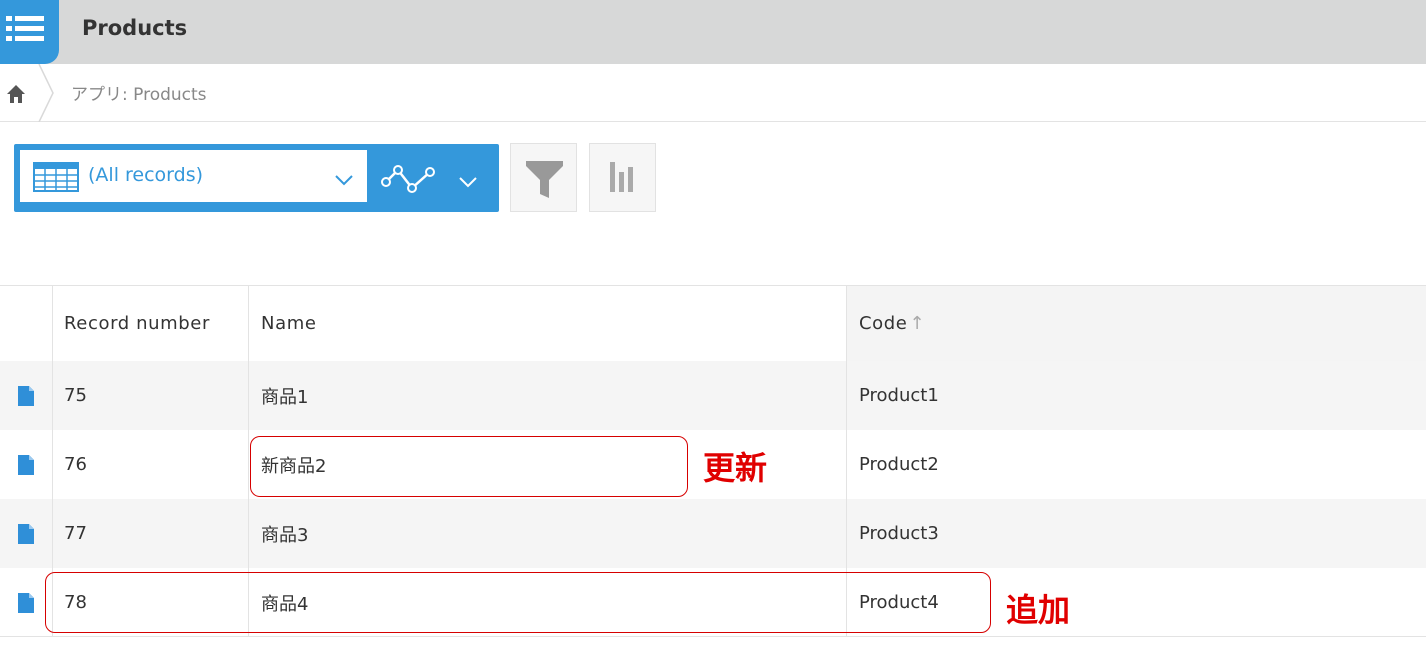 This screenshot has width=1426, height=653. I want to click on cell-record-number: 77, so click(151, 533).